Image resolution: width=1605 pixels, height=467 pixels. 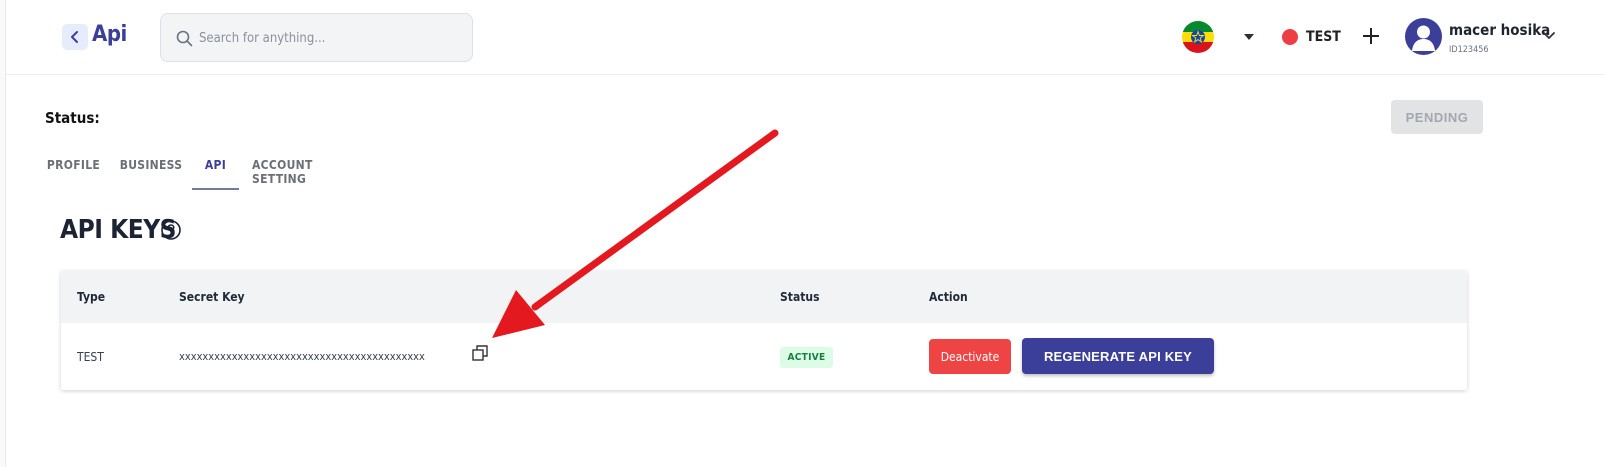 I want to click on copy-icon, so click(x=480, y=353).